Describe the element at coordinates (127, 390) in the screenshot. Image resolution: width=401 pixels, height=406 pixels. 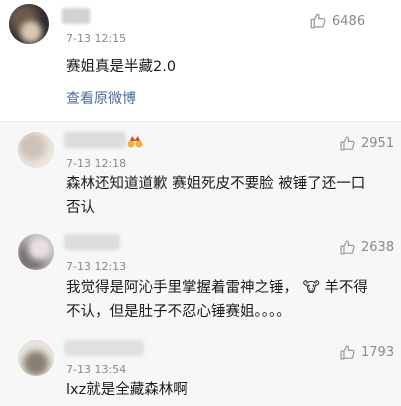
I see `reply-text: lxz就是全藏森林啊` at that location.